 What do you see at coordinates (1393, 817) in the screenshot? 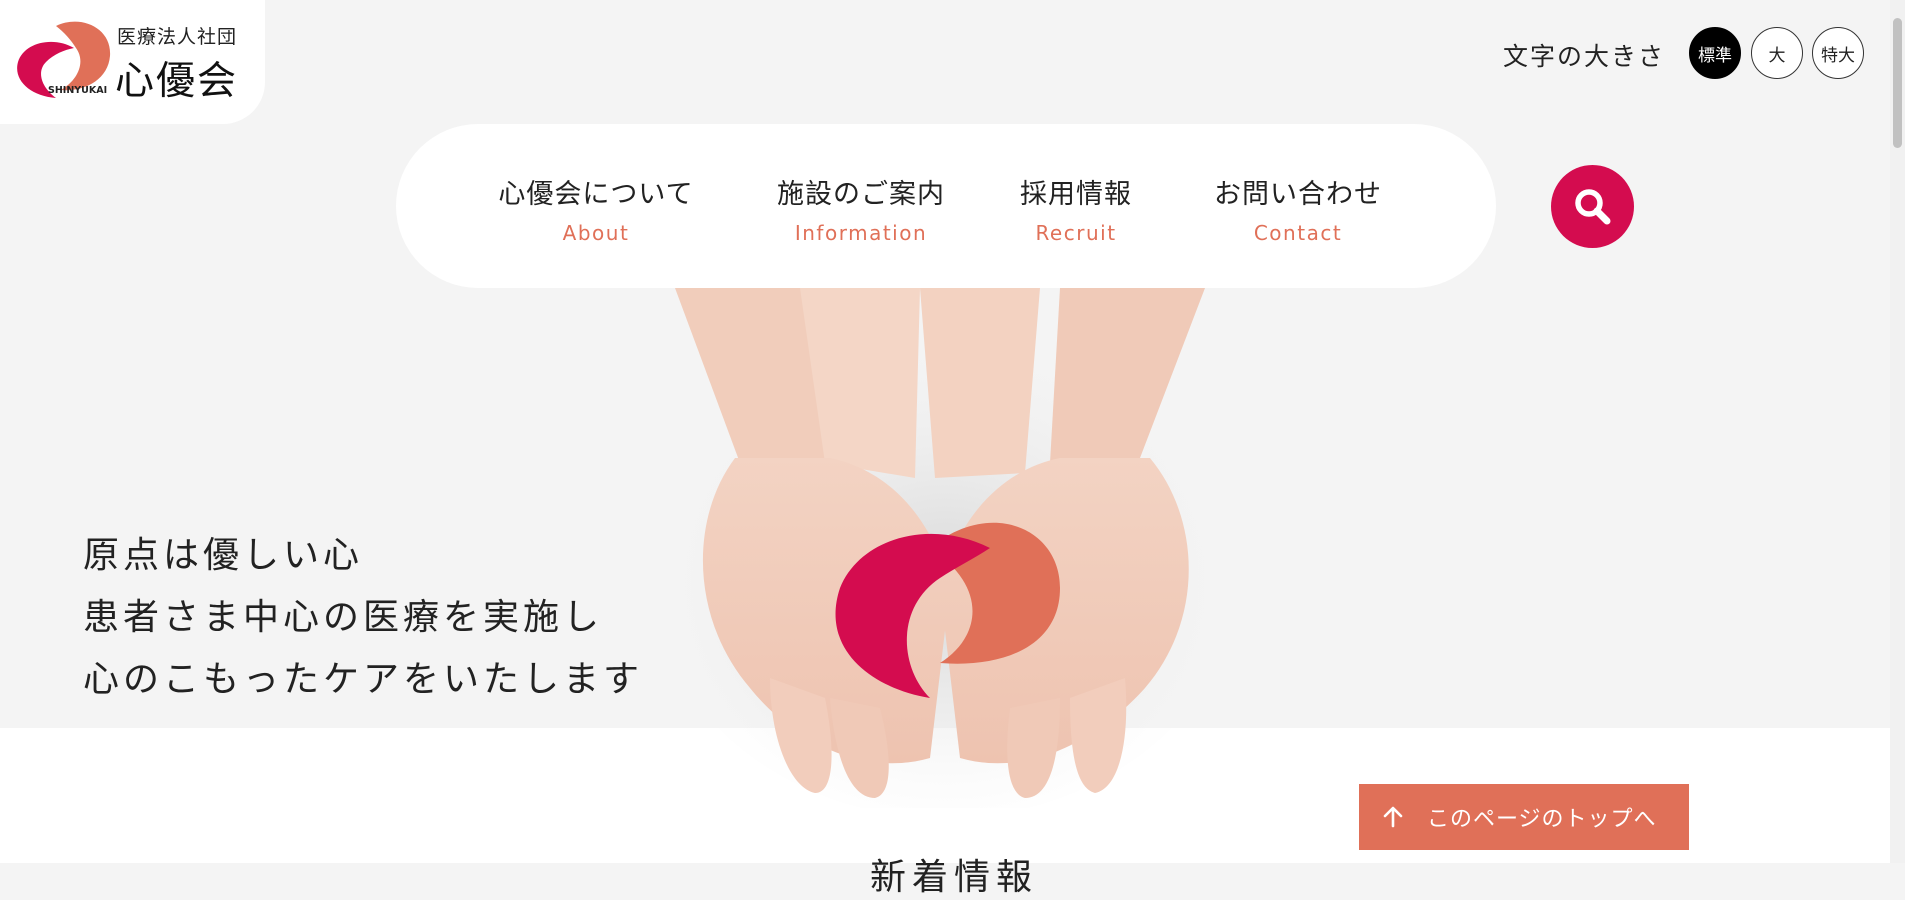
I see `arrow-up-icon` at bounding box center [1393, 817].